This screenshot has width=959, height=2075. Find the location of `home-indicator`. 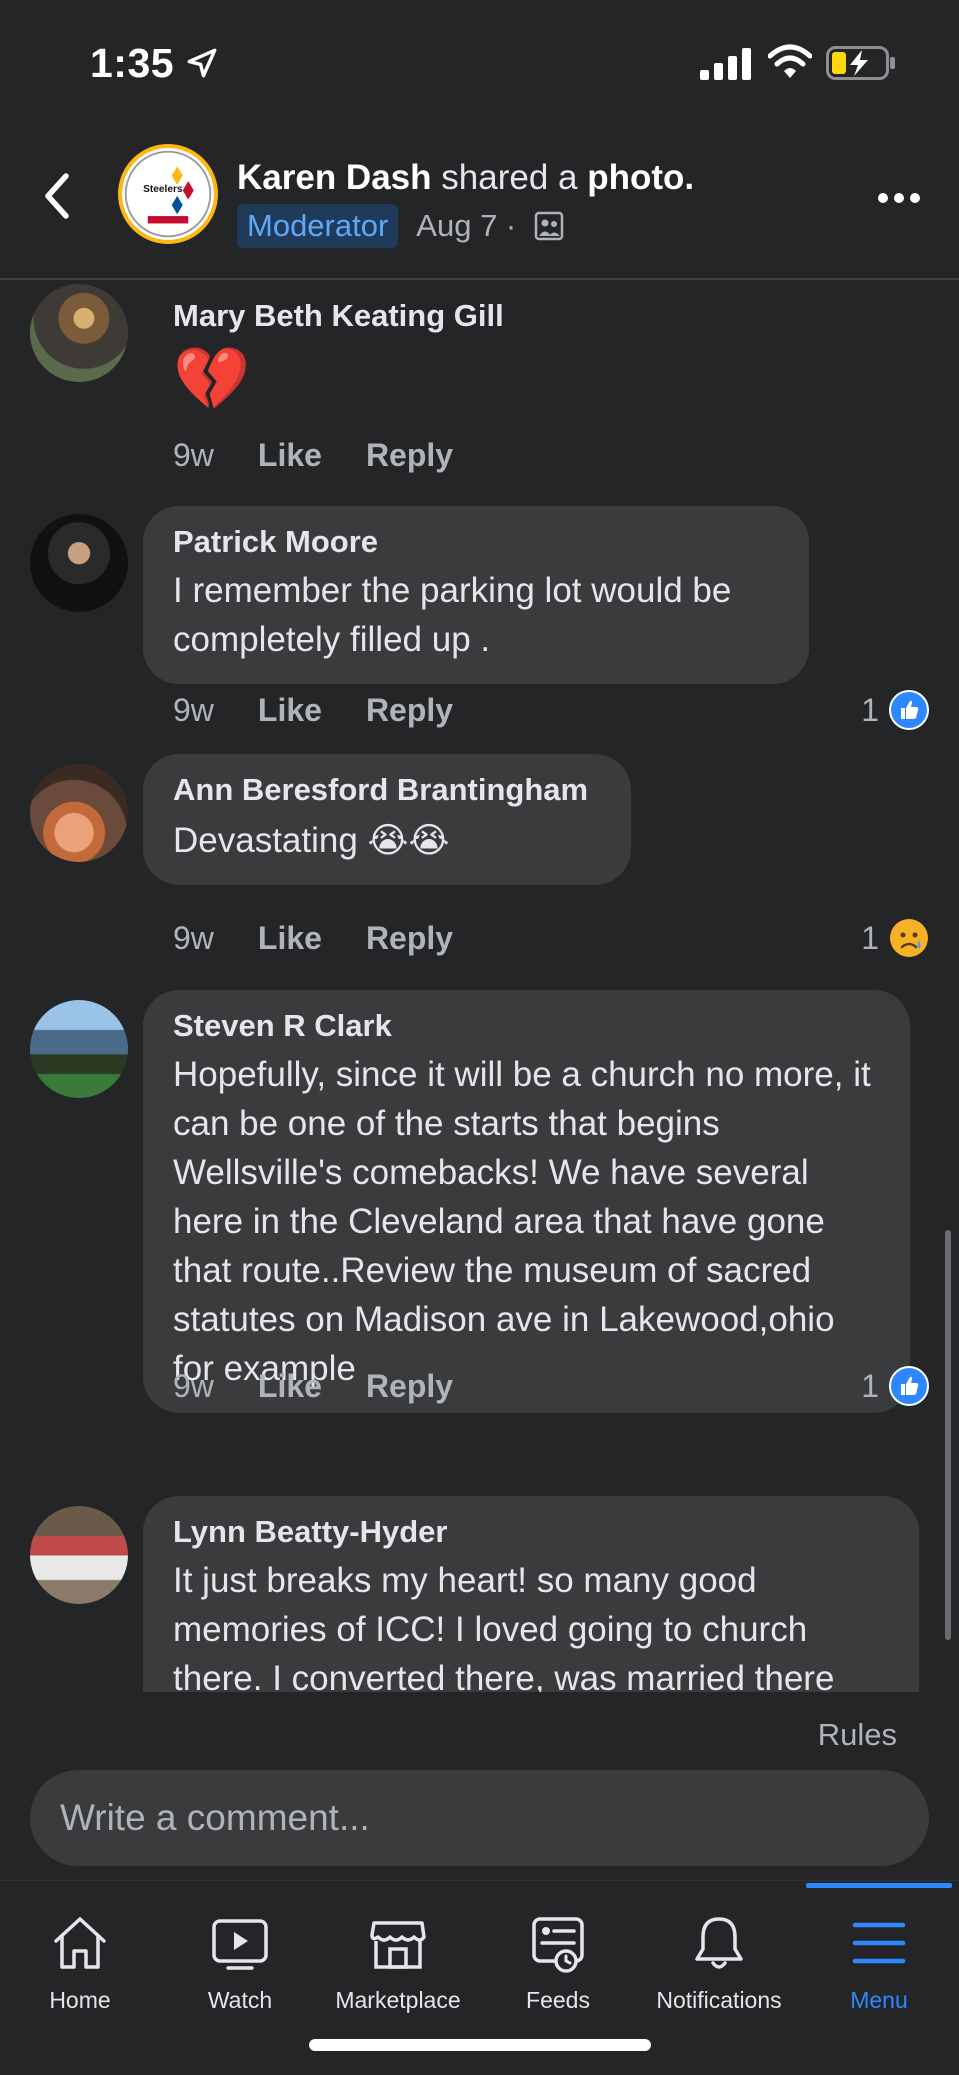

home-indicator is located at coordinates (480, 2045).